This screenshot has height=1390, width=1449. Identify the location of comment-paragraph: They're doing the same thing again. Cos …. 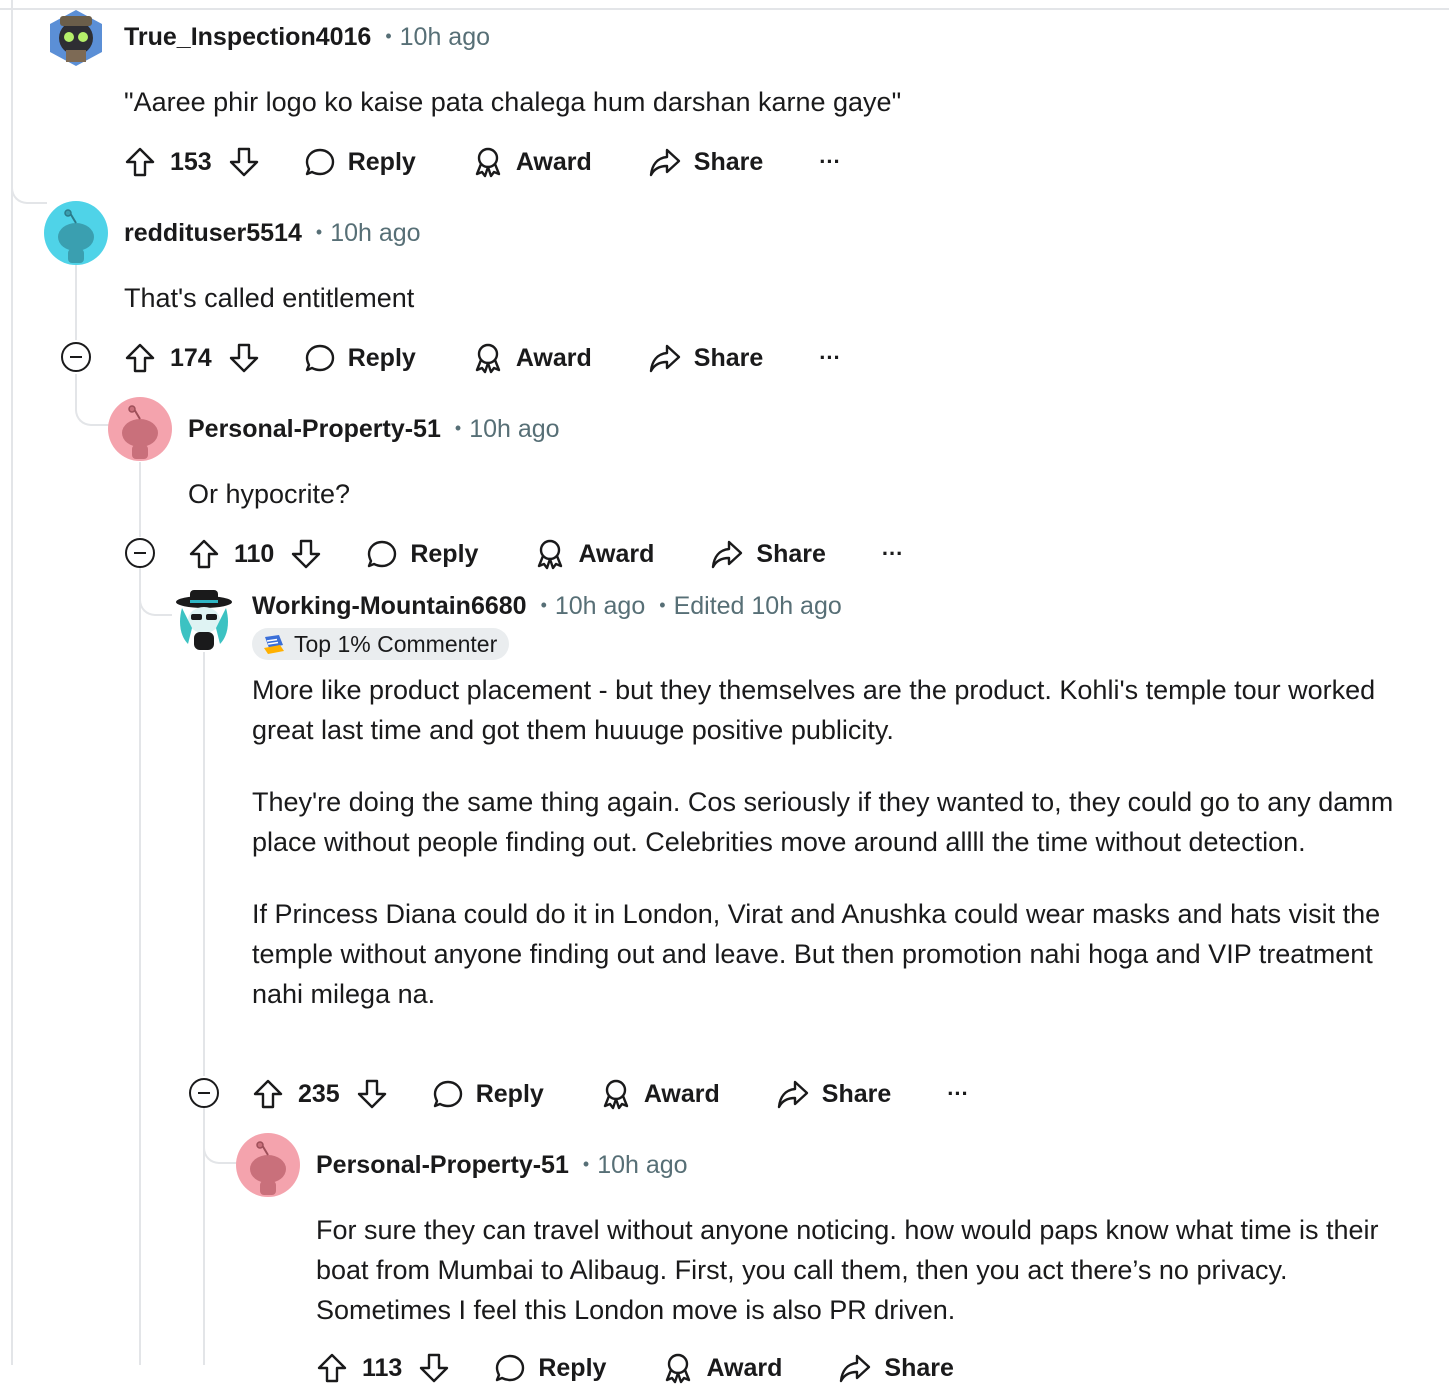
(823, 822).